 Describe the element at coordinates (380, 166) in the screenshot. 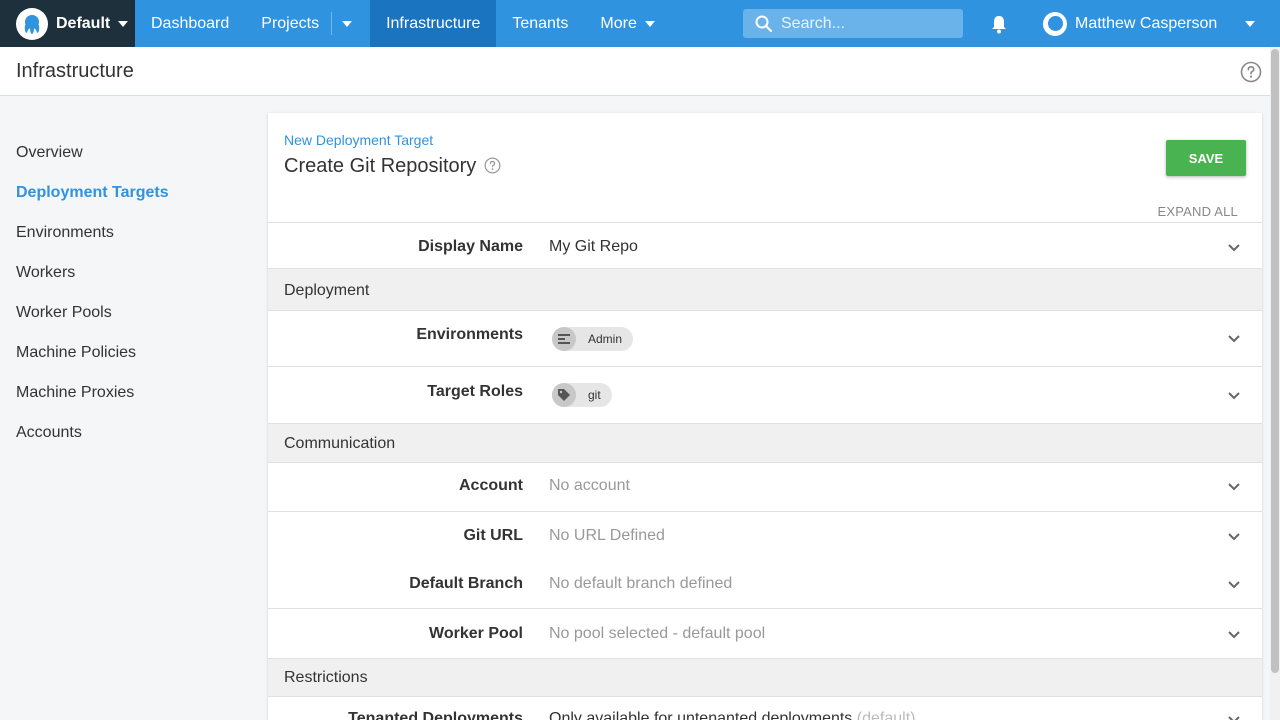

I see `form-title: Create Git Repository` at that location.